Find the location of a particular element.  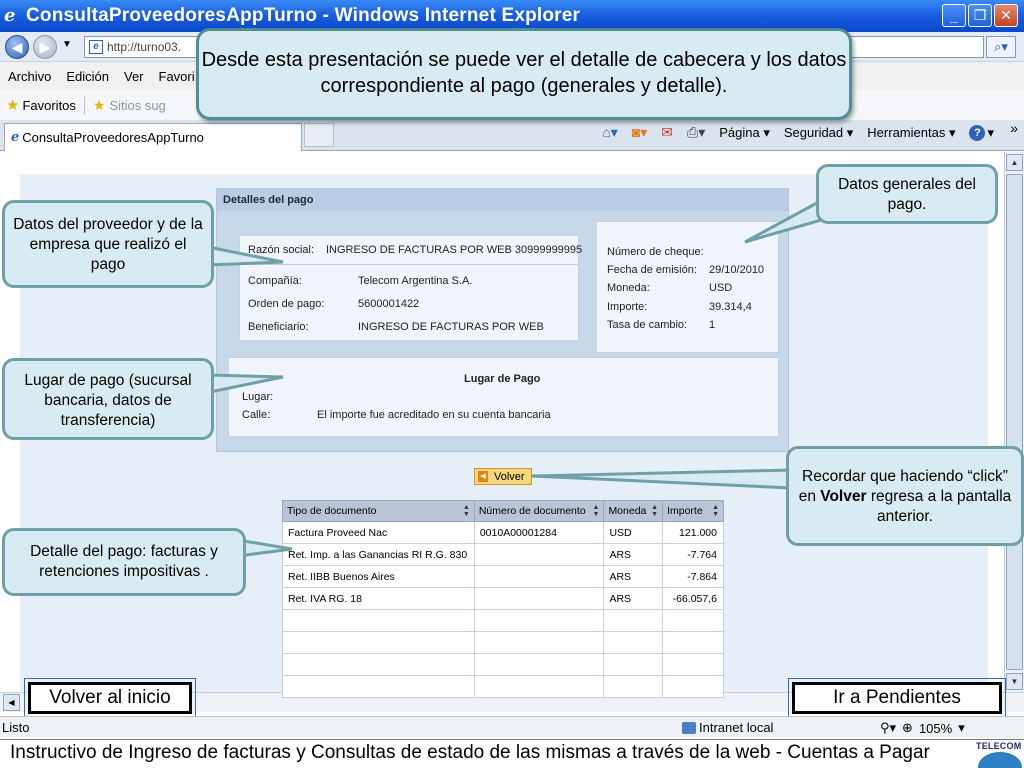

history-dropdown-icon: ▼ is located at coordinates (67, 44).